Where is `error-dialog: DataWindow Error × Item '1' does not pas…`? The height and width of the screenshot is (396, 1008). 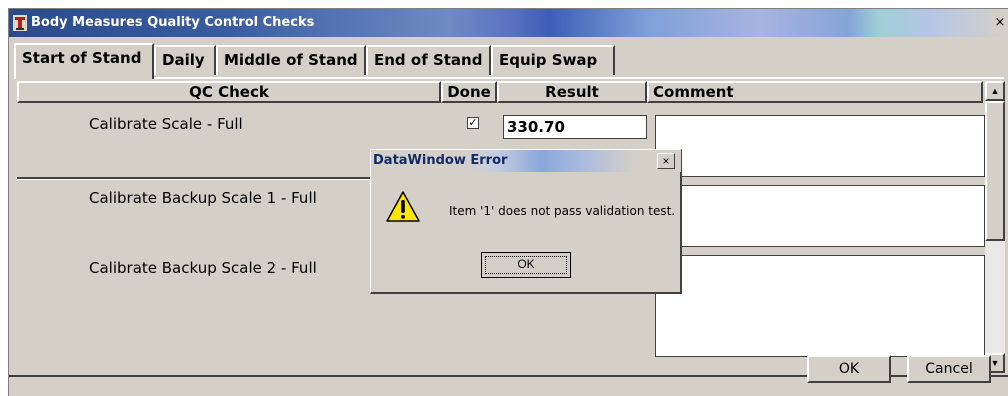
error-dialog: DataWindow Error × Item '1' does not pas… is located at coordinates (526, 221).